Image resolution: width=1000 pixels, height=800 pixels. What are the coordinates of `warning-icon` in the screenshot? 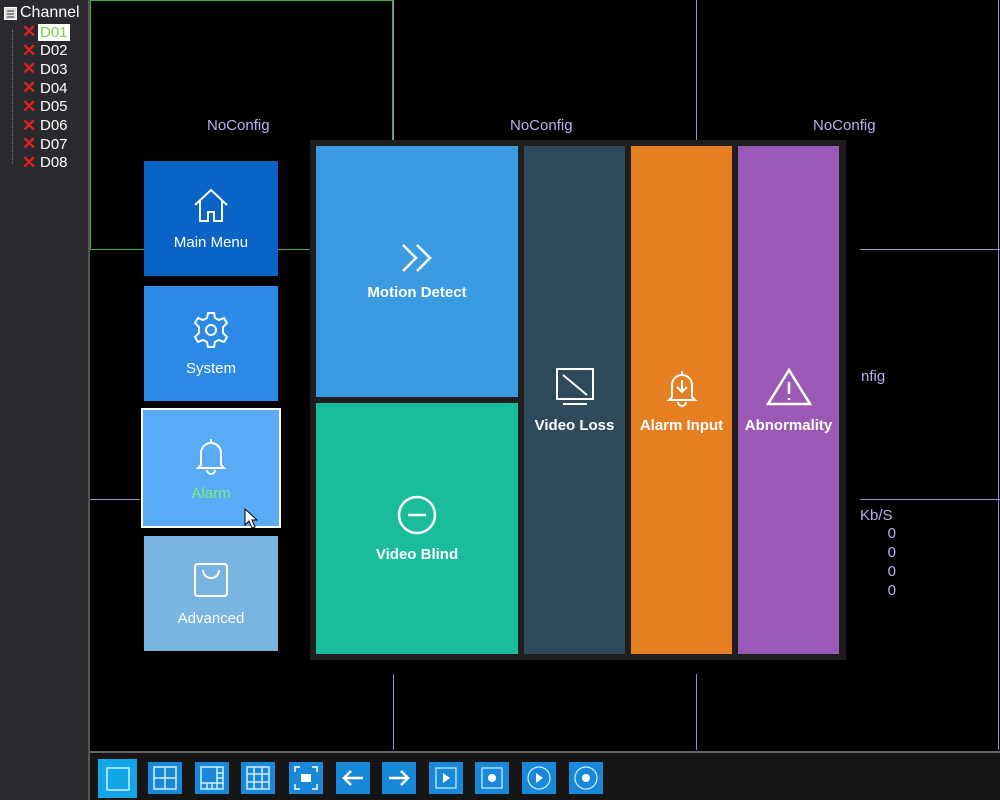 It's located at (788, 386).